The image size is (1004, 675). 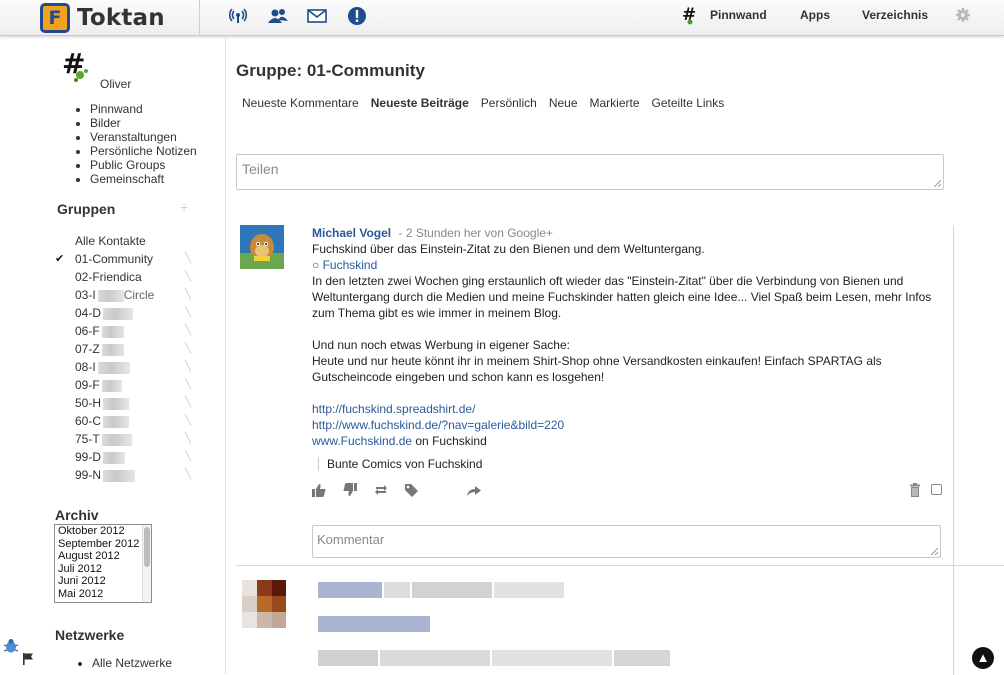 I want to click on archive-option: Juli 2012, so click(x=103, y=569).